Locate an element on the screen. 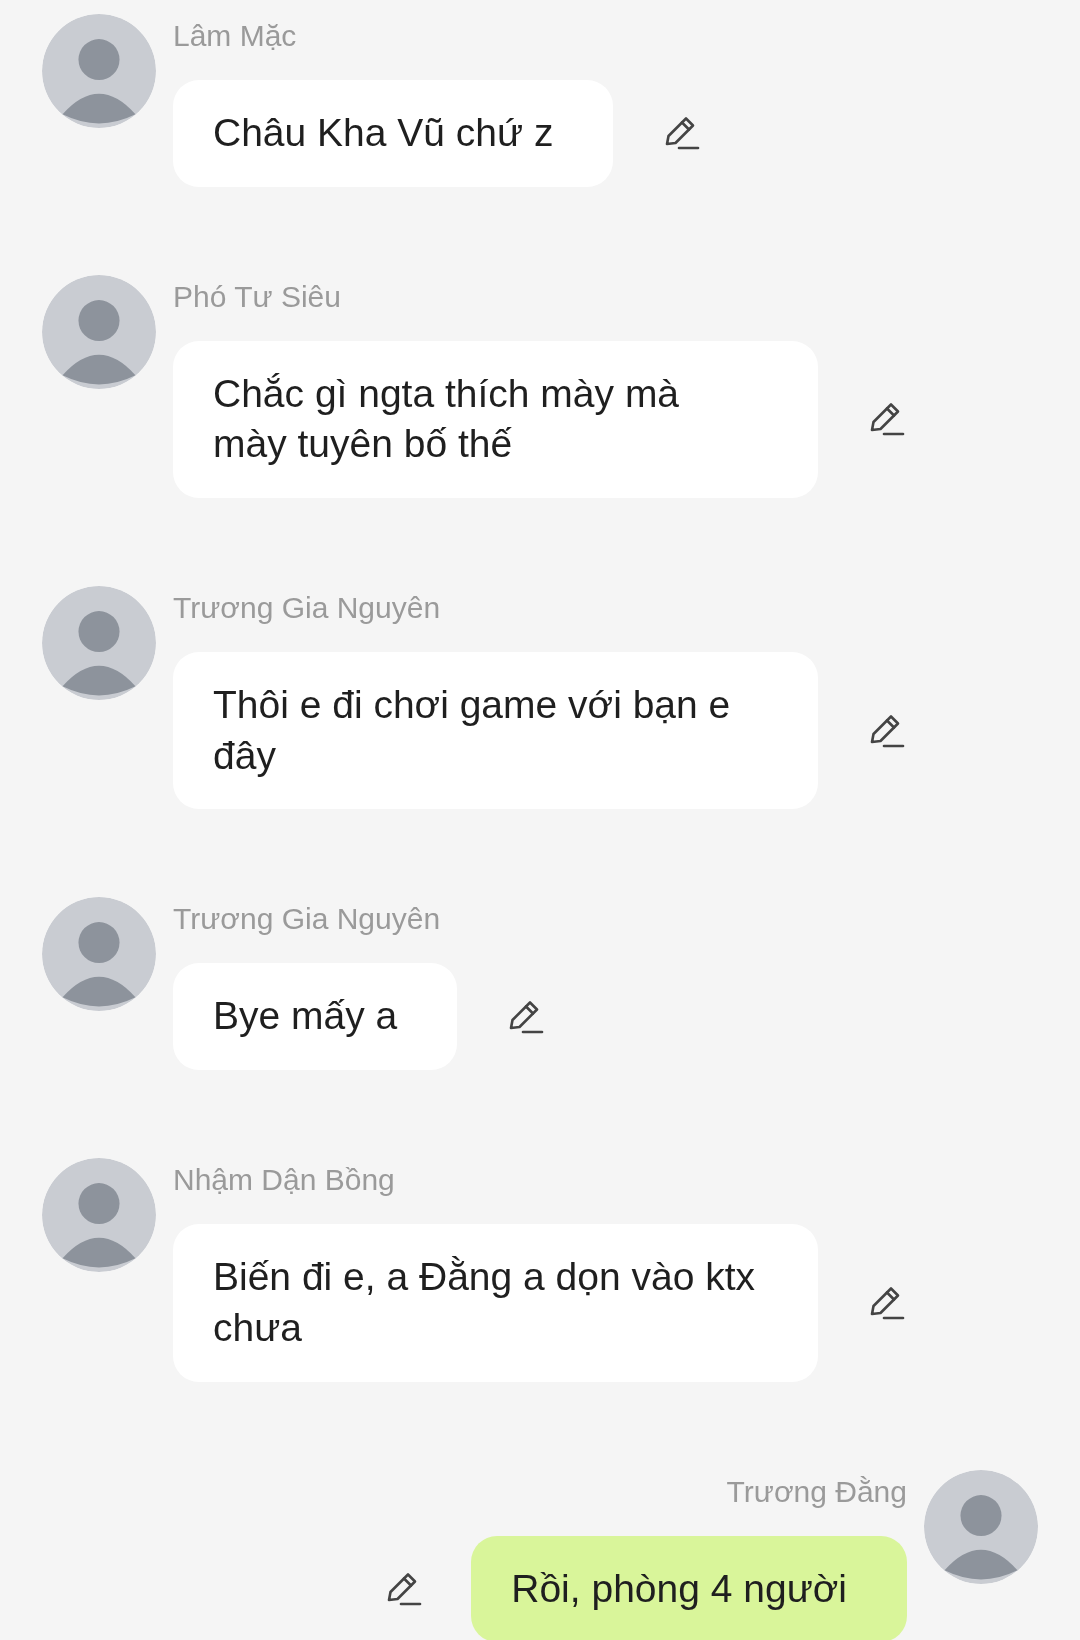 The height and width of the screenshot is (1640, 1080). message-bubble: Thôi e đi chơi game với bạn e đây is located at coordinates (495, 731).